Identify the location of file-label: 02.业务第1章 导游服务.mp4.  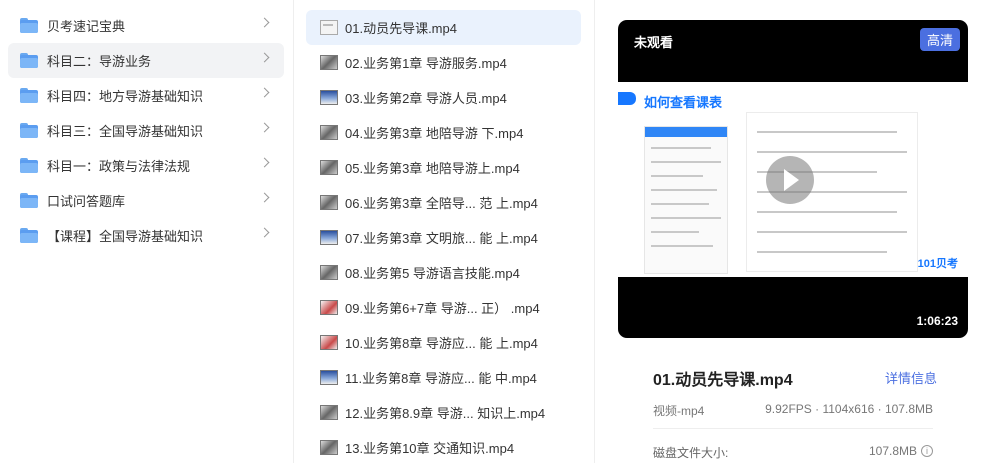
(426, 63).